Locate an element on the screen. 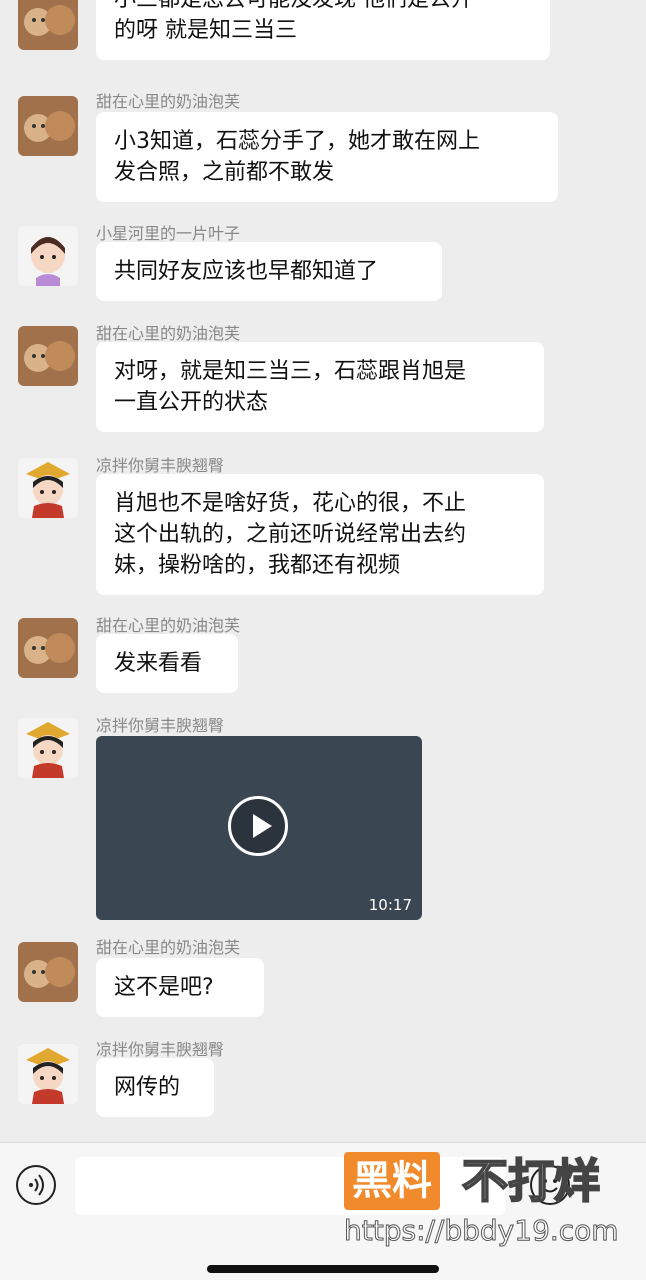 The height and width of the screenshot is (1280, 646). message-line: 发合照，之前都不敢发 is located at coordinates (224, 172).